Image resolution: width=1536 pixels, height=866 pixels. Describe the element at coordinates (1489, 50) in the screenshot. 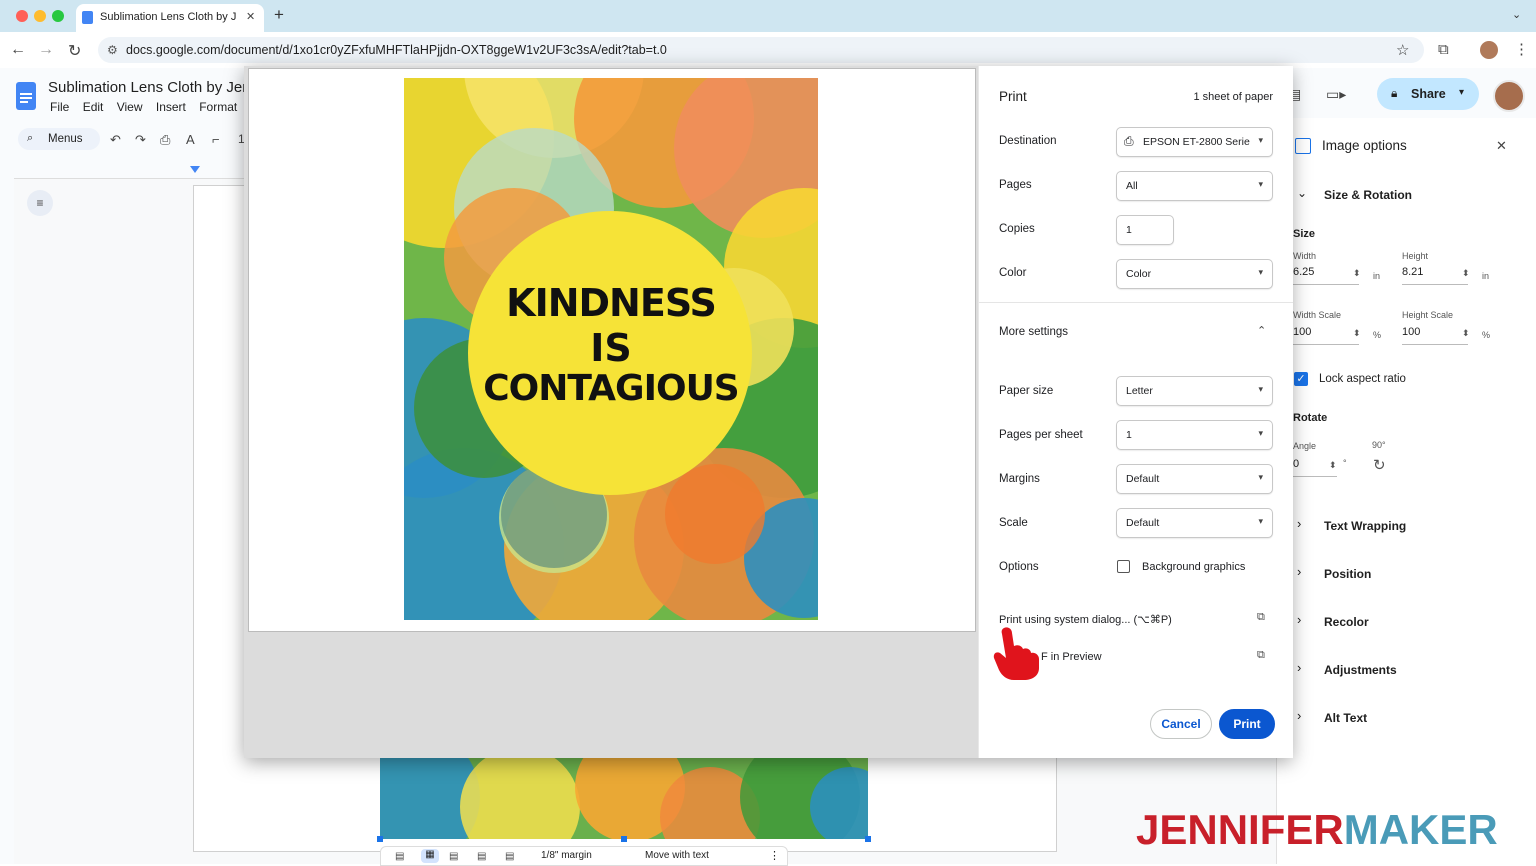

I see `profile-avatar` at that location.